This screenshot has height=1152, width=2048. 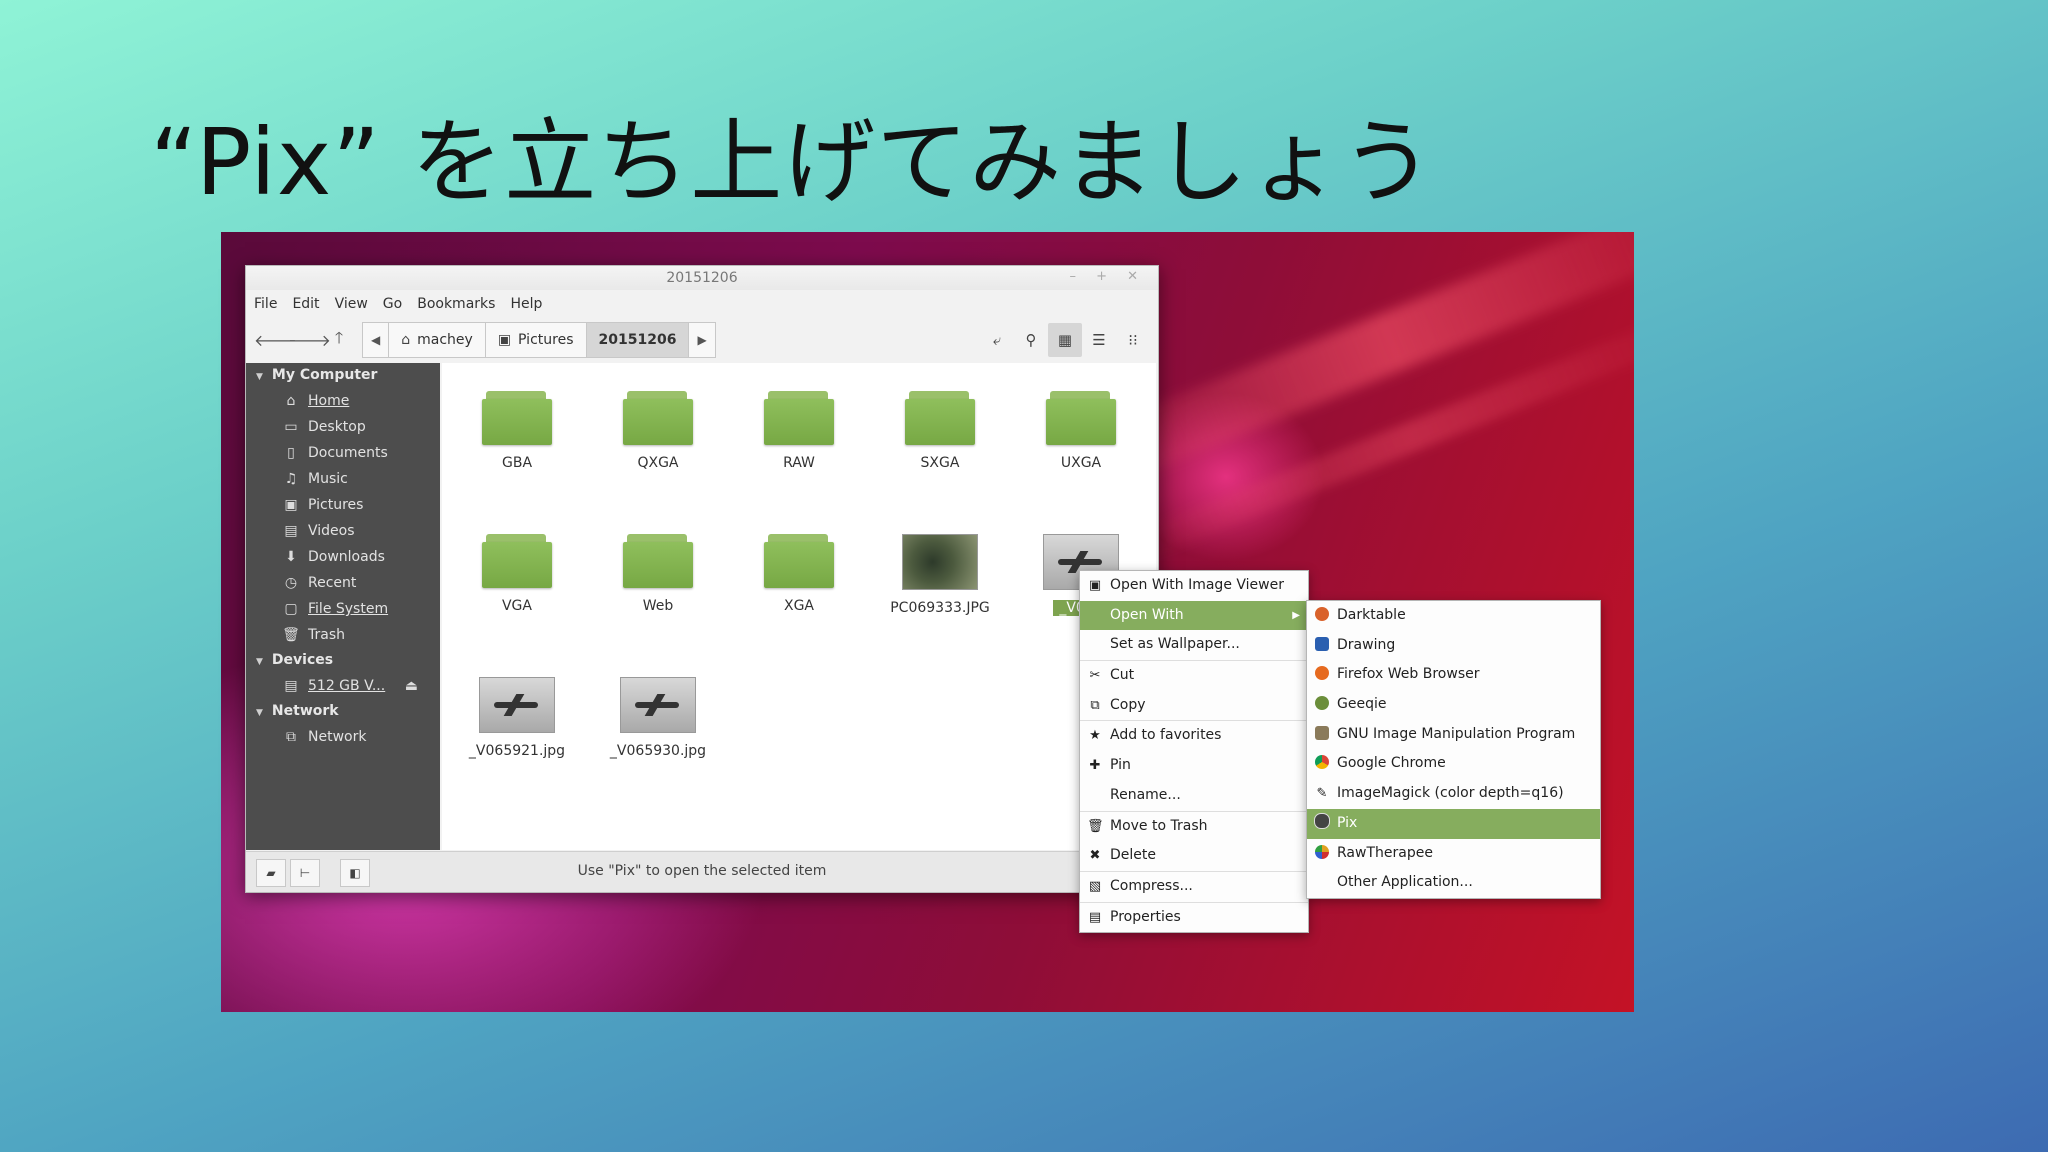 I want to click on folder-item: QXGA, so click(x=658, y=431).